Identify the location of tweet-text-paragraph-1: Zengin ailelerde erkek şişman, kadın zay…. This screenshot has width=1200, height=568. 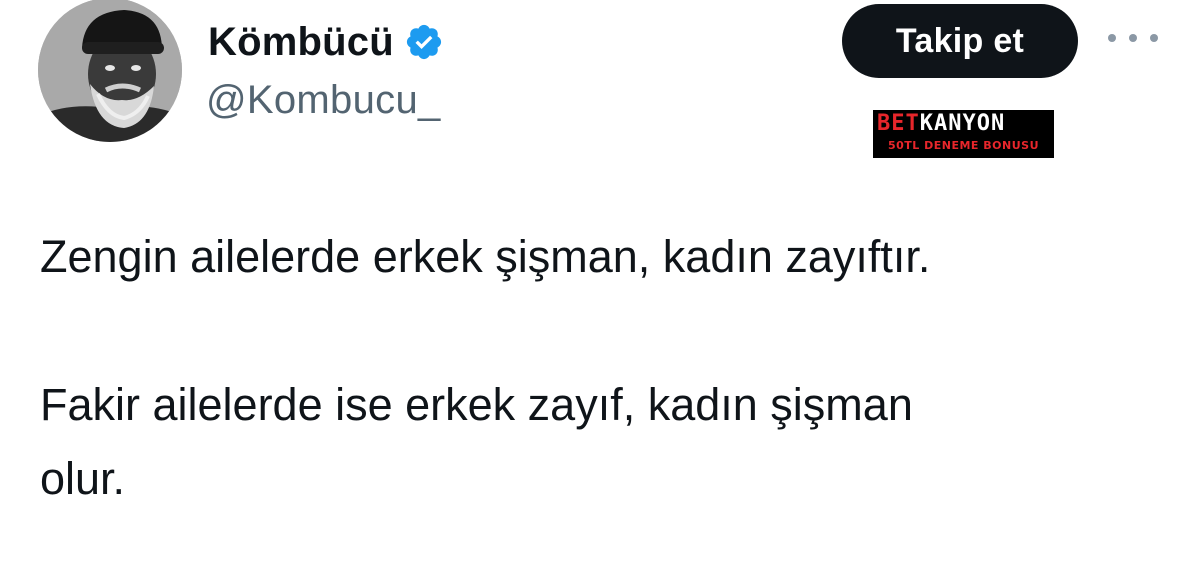
(485, 256).